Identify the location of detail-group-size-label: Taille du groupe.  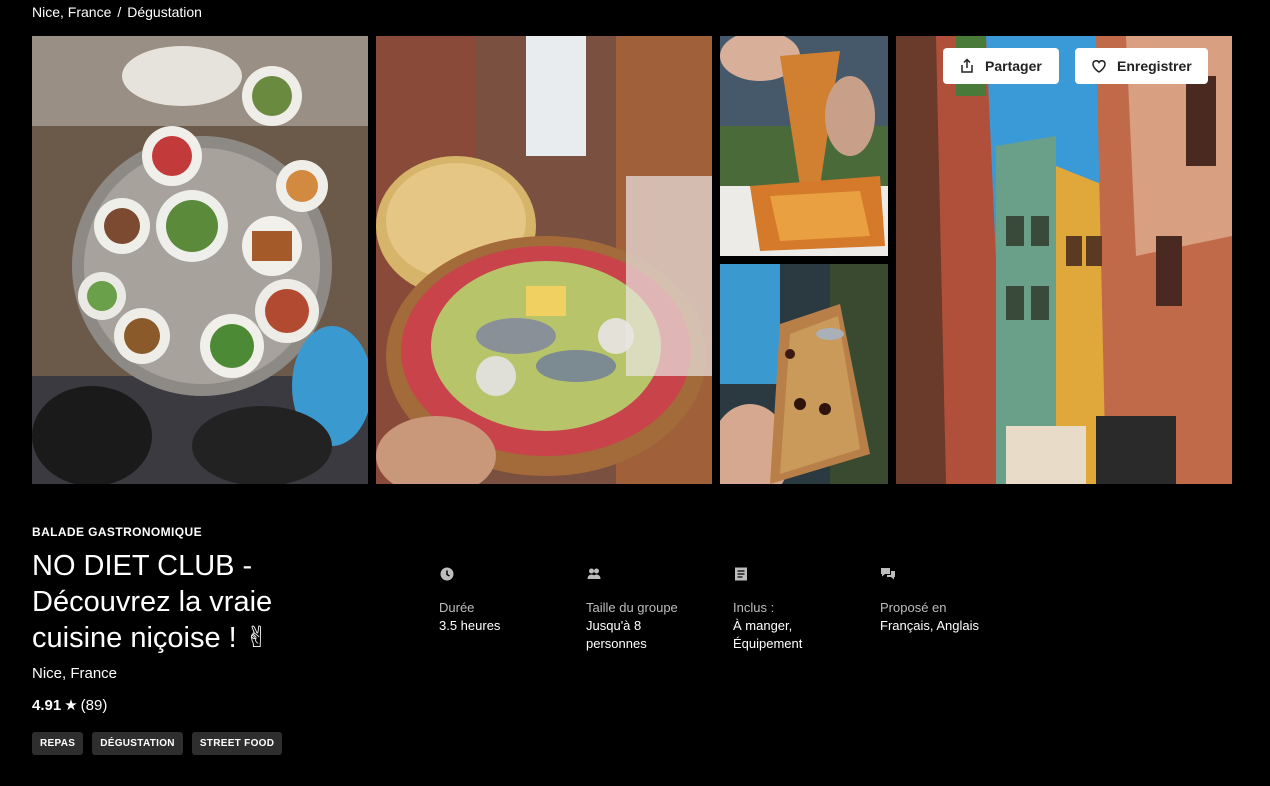
(632, 607).